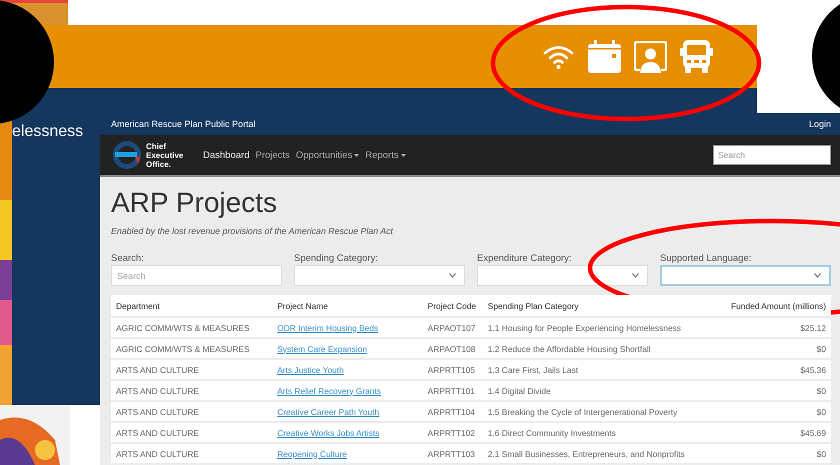 This screenshot has height=465, width=840. Describe the element at coordinates (603, 348) in the screenshot. I see `table-cell: 1.2 Reduce the Affordable Housing Shortfall` at that location.